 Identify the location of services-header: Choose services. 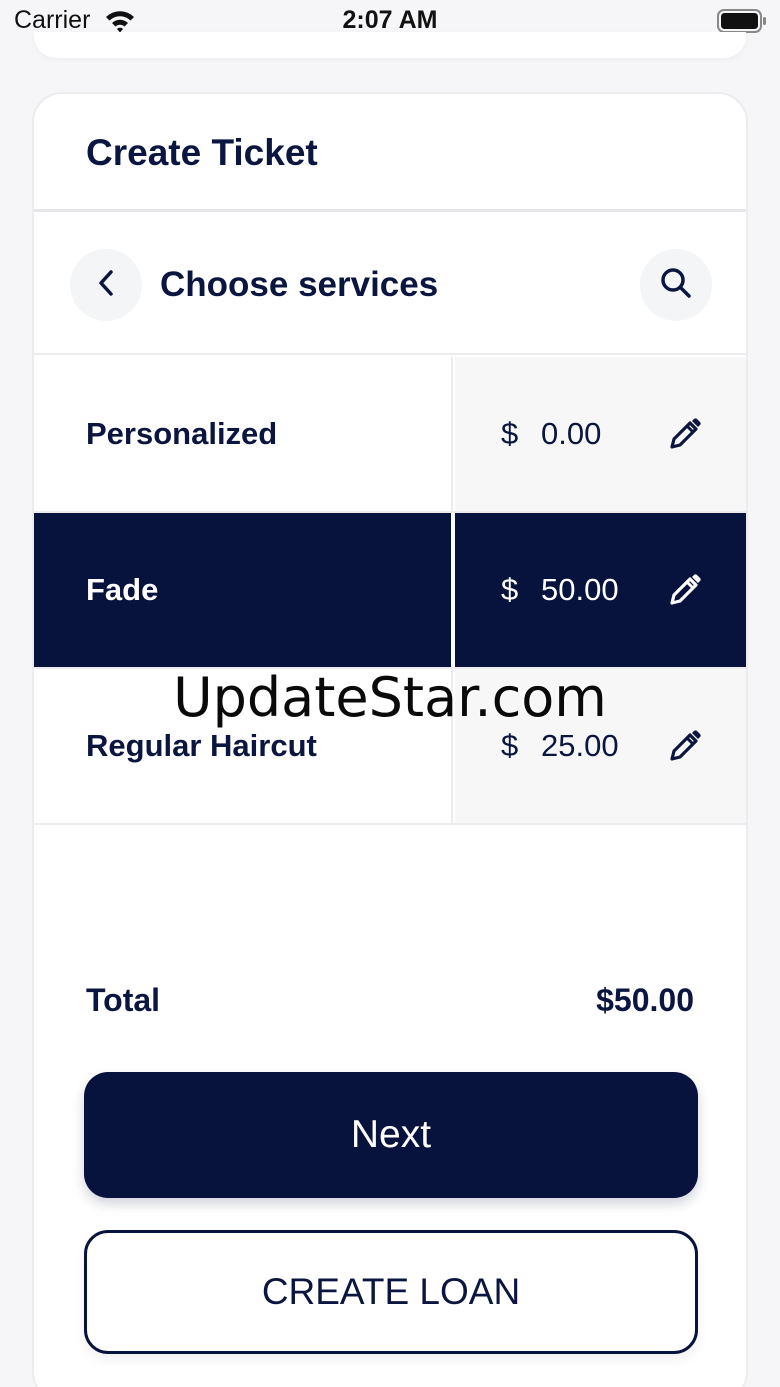
(390, 285).